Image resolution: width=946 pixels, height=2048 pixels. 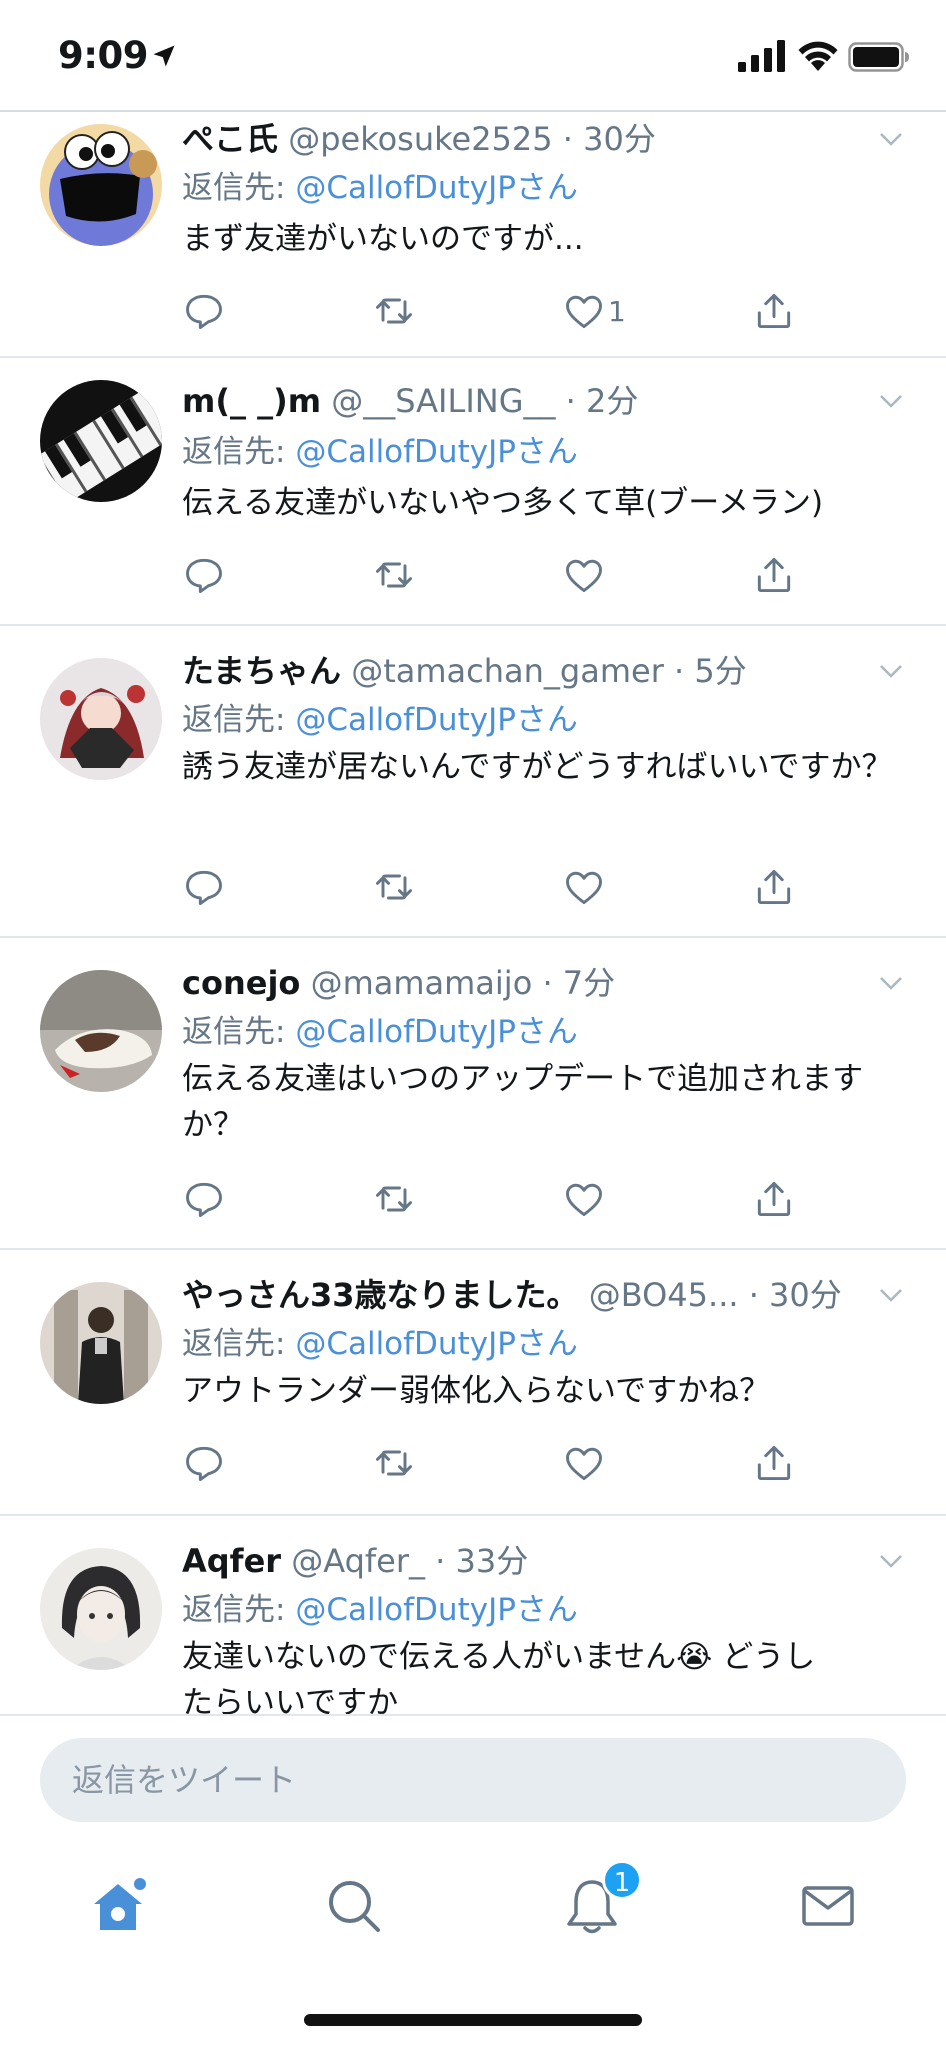 I want to click on heart-icon, so click(x=584, y=576).